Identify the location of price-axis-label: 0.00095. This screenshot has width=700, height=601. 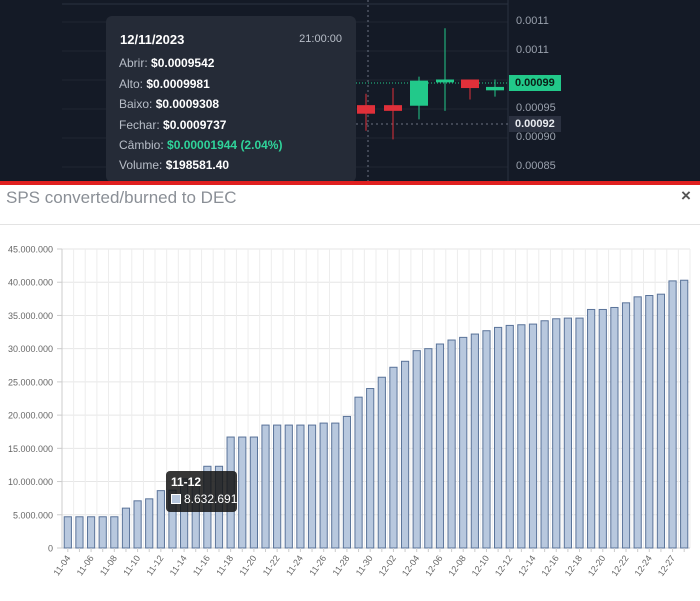
(536, 108).